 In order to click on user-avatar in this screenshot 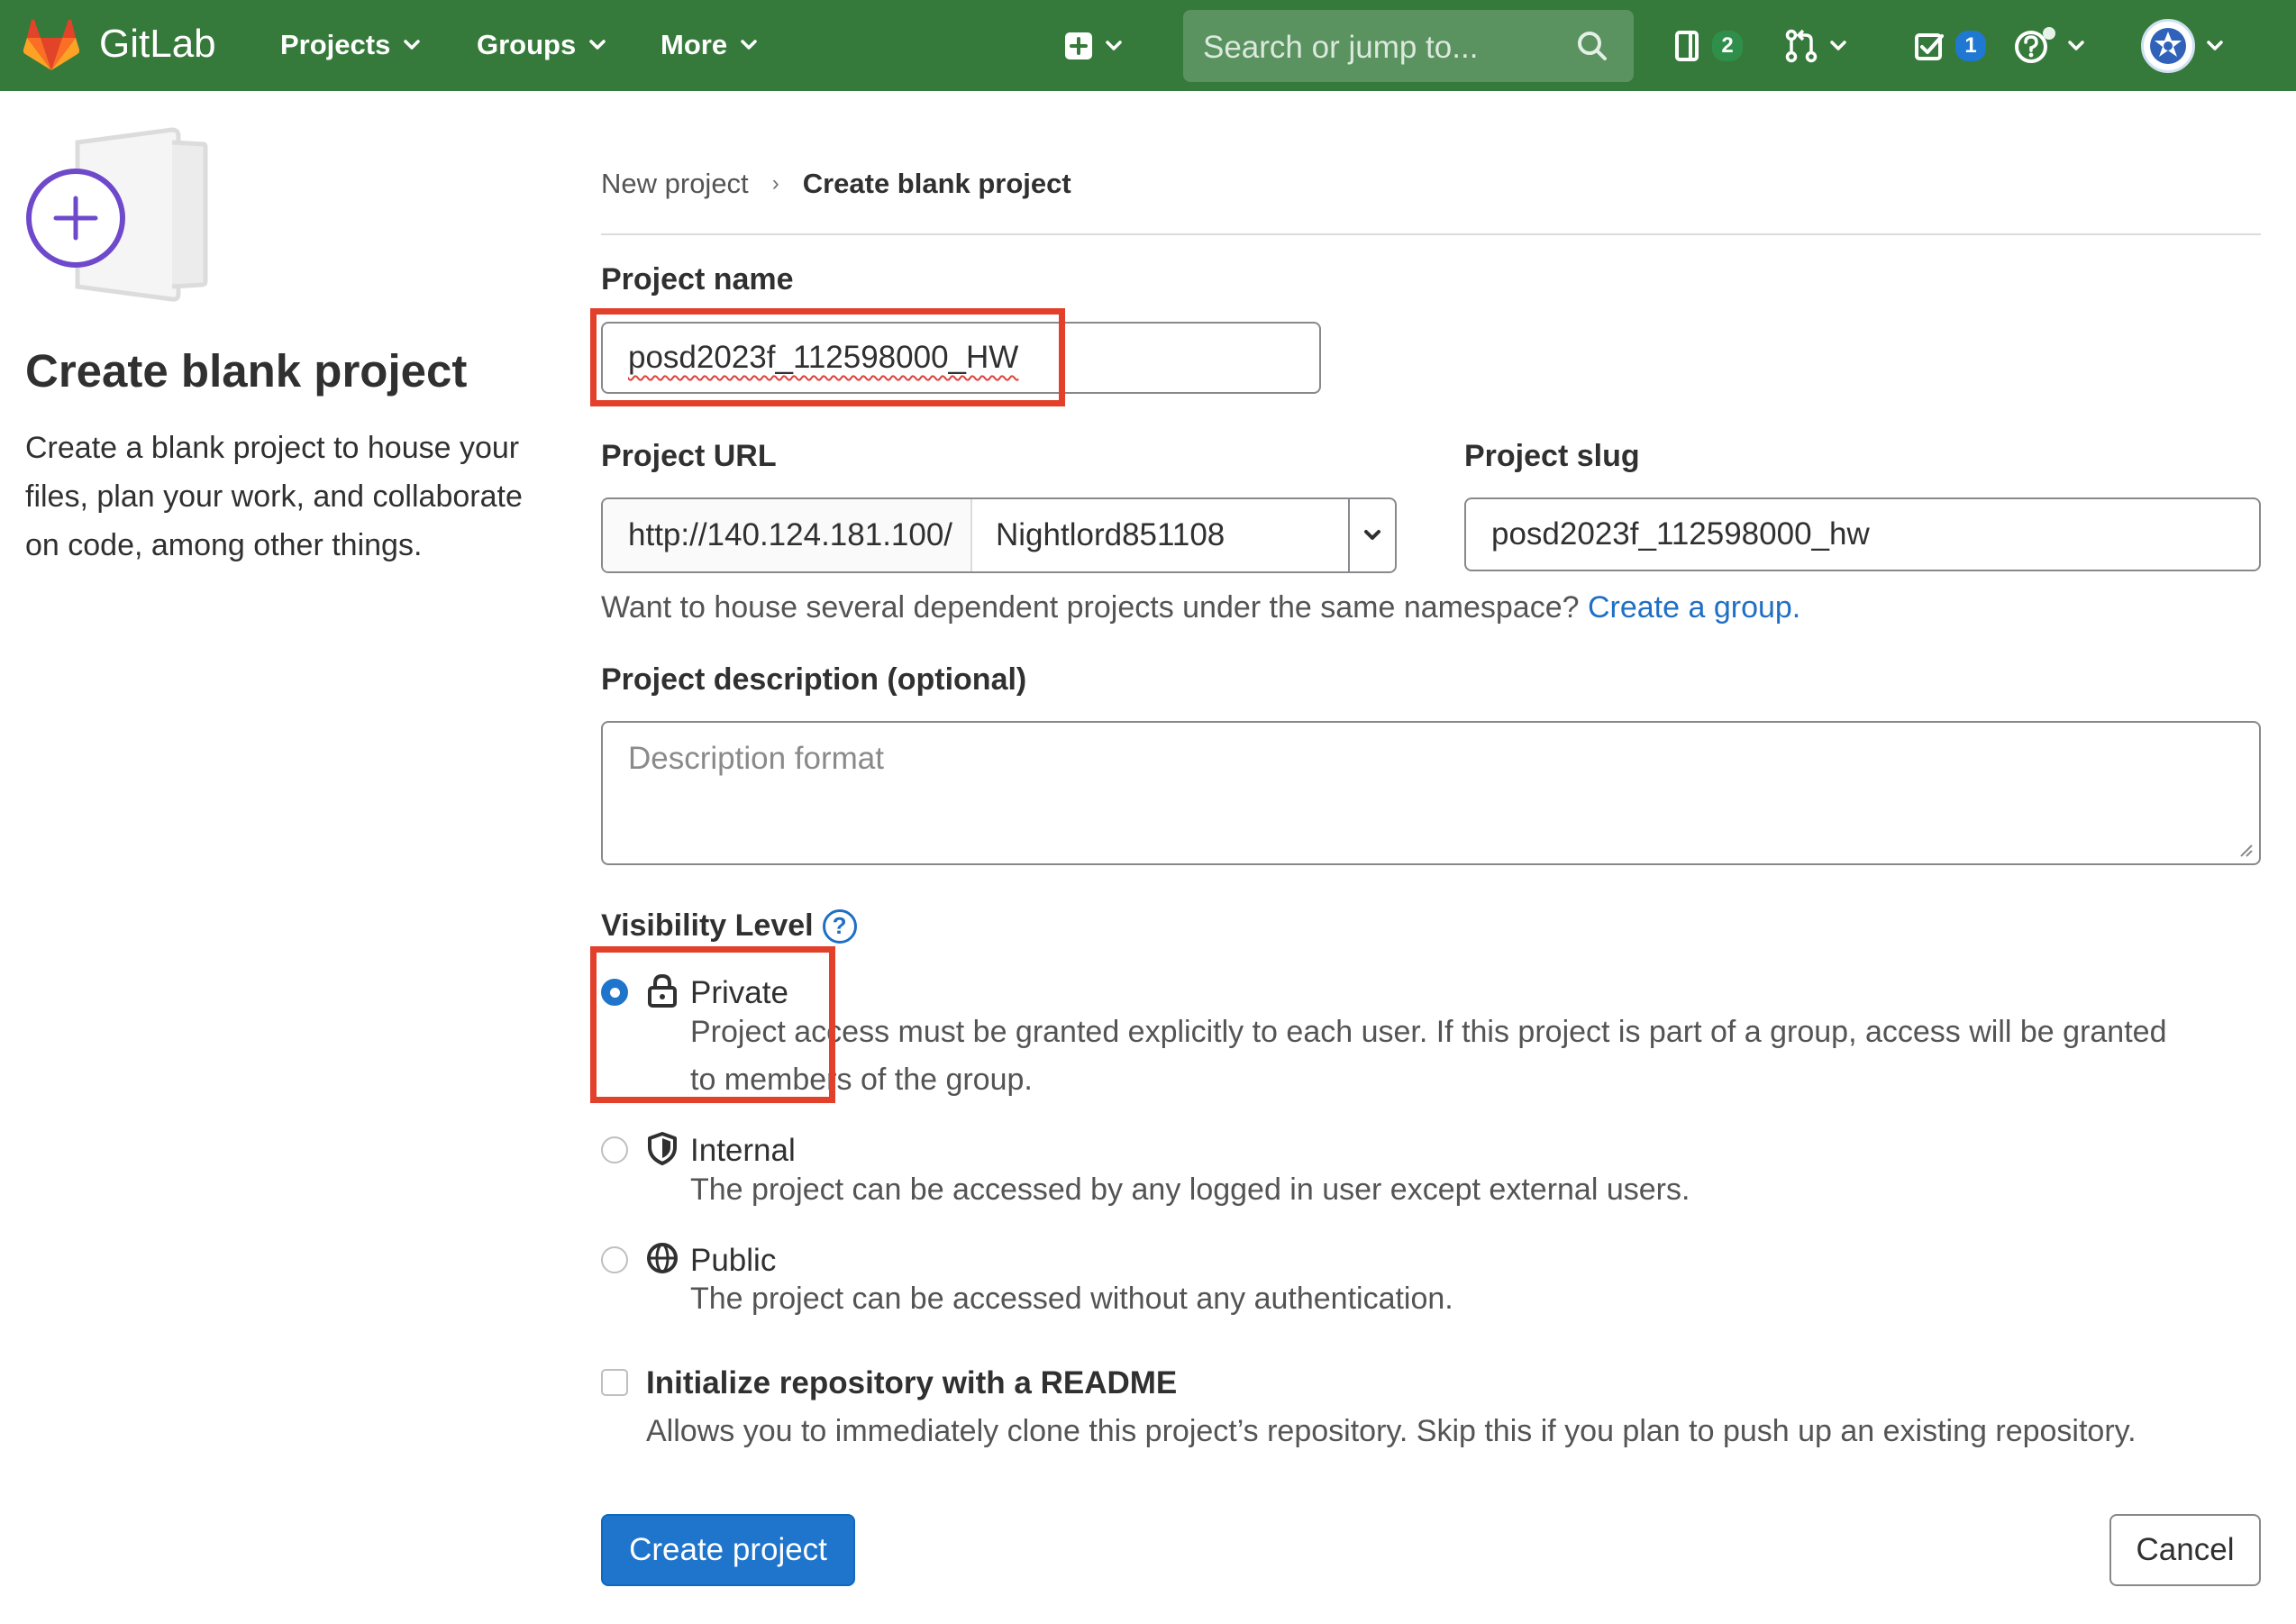, I will do `click(2168, 46)`.